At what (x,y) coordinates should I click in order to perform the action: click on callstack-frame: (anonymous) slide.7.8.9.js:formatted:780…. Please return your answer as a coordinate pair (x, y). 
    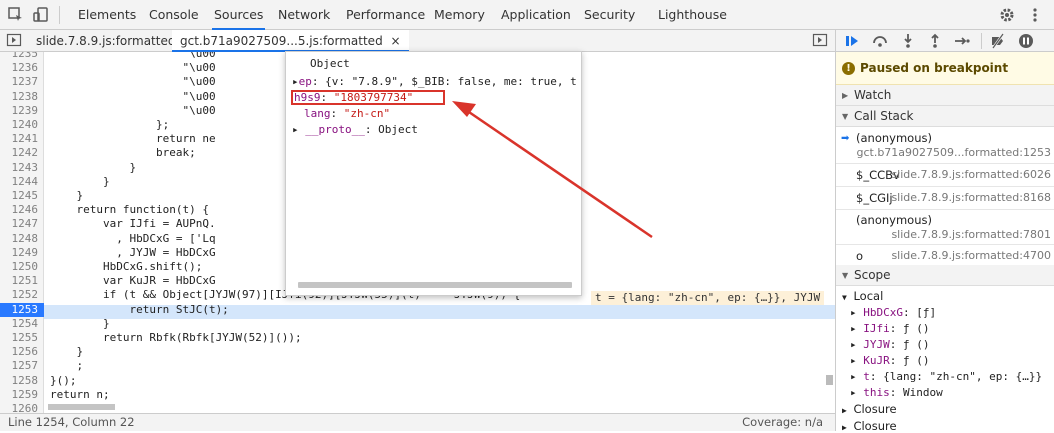
    Looking at the image, I should click on (945, 227).